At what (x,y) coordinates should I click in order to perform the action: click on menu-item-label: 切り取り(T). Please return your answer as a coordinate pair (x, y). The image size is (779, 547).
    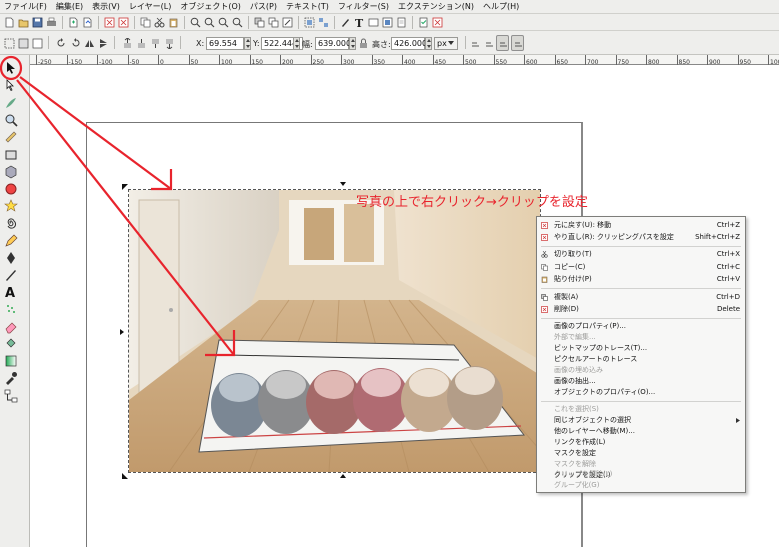
    Looking at the image, I should click on (573, 254).